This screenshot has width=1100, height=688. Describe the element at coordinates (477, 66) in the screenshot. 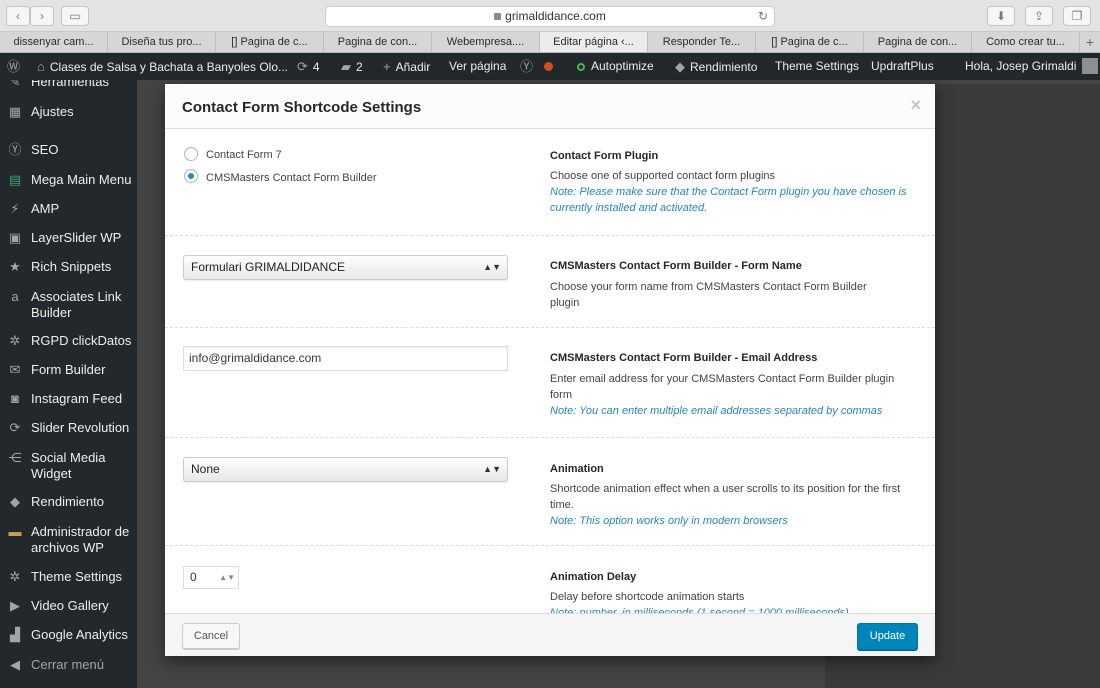

I see `view-page-link: Ver página` at that location.